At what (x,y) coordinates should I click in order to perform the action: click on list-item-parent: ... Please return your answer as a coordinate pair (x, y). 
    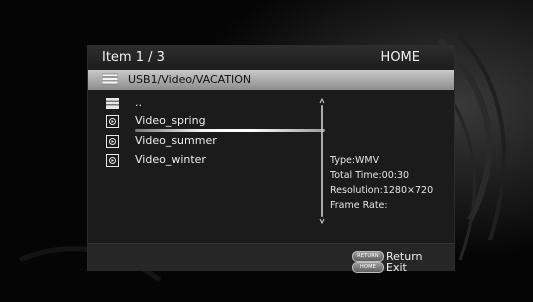
    Looking at the image, I should click on (206, 104).